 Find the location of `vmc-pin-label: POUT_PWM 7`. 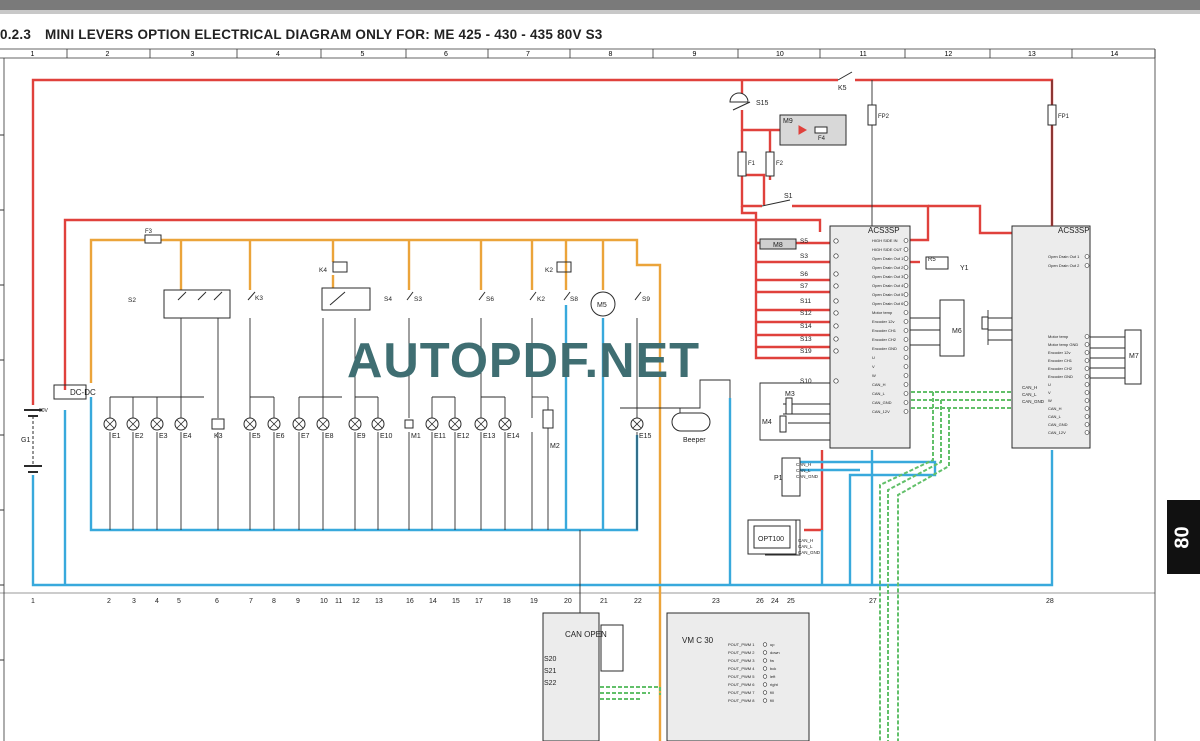

vmc-pin-label: POUT_PWM 7 is located at coordinates (741, 692).